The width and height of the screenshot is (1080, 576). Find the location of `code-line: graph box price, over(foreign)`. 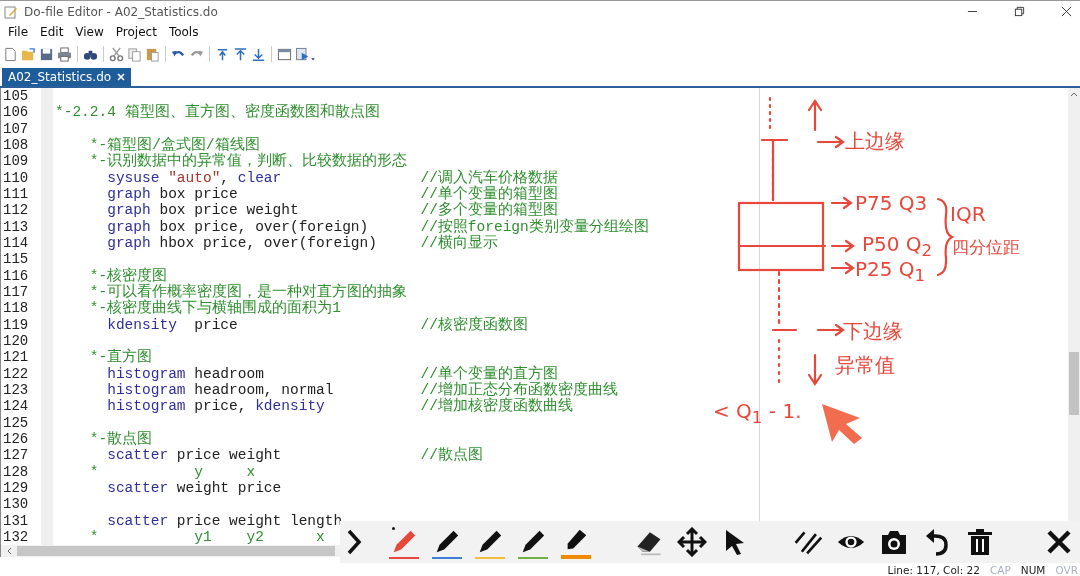

code-line: graph box price, over(foreign) is located at coordinates (238, 226).